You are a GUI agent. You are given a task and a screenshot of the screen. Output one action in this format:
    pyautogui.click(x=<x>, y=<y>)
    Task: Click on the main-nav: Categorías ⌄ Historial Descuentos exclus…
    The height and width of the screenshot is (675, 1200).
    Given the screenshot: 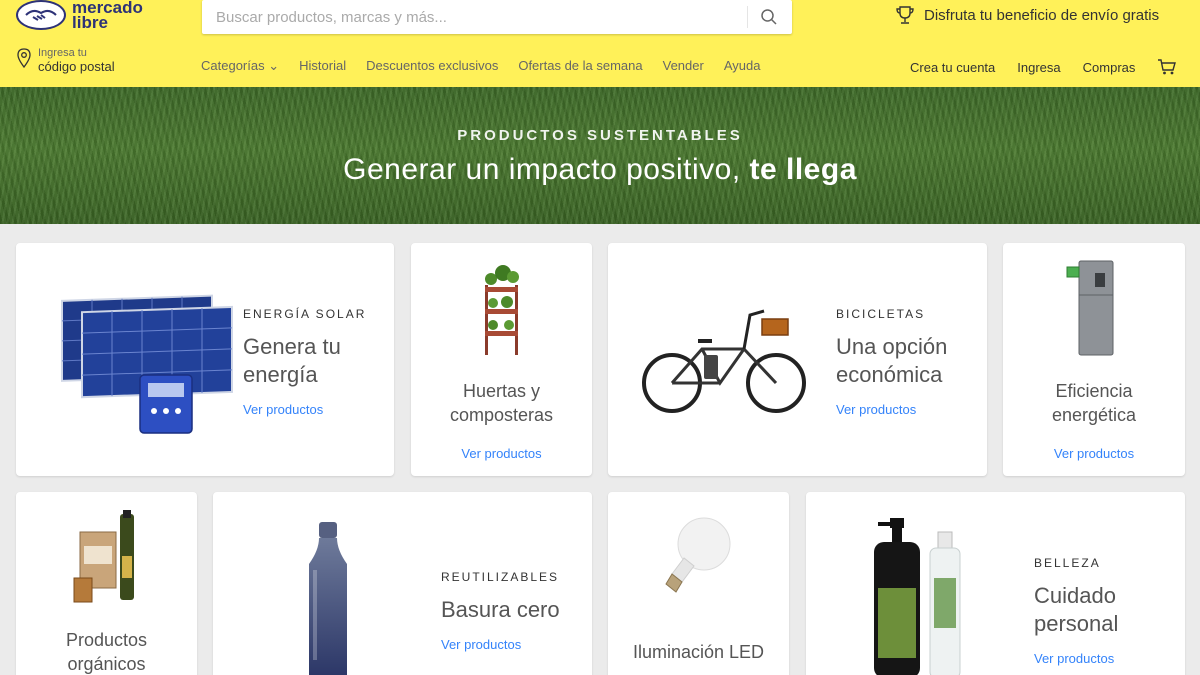 What is the action you would take?
    pyautogui.click(x=480, y=66)
    